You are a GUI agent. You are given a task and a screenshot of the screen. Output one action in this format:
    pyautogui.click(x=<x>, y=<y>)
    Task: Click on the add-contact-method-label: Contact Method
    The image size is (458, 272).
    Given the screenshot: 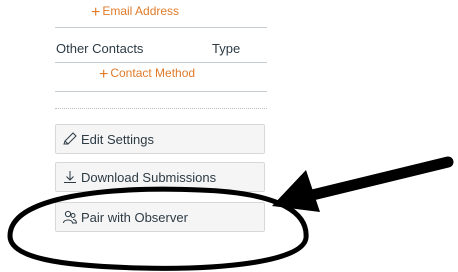 What is the action you would take?
    pyautogui.click(x=153, y=73)
    